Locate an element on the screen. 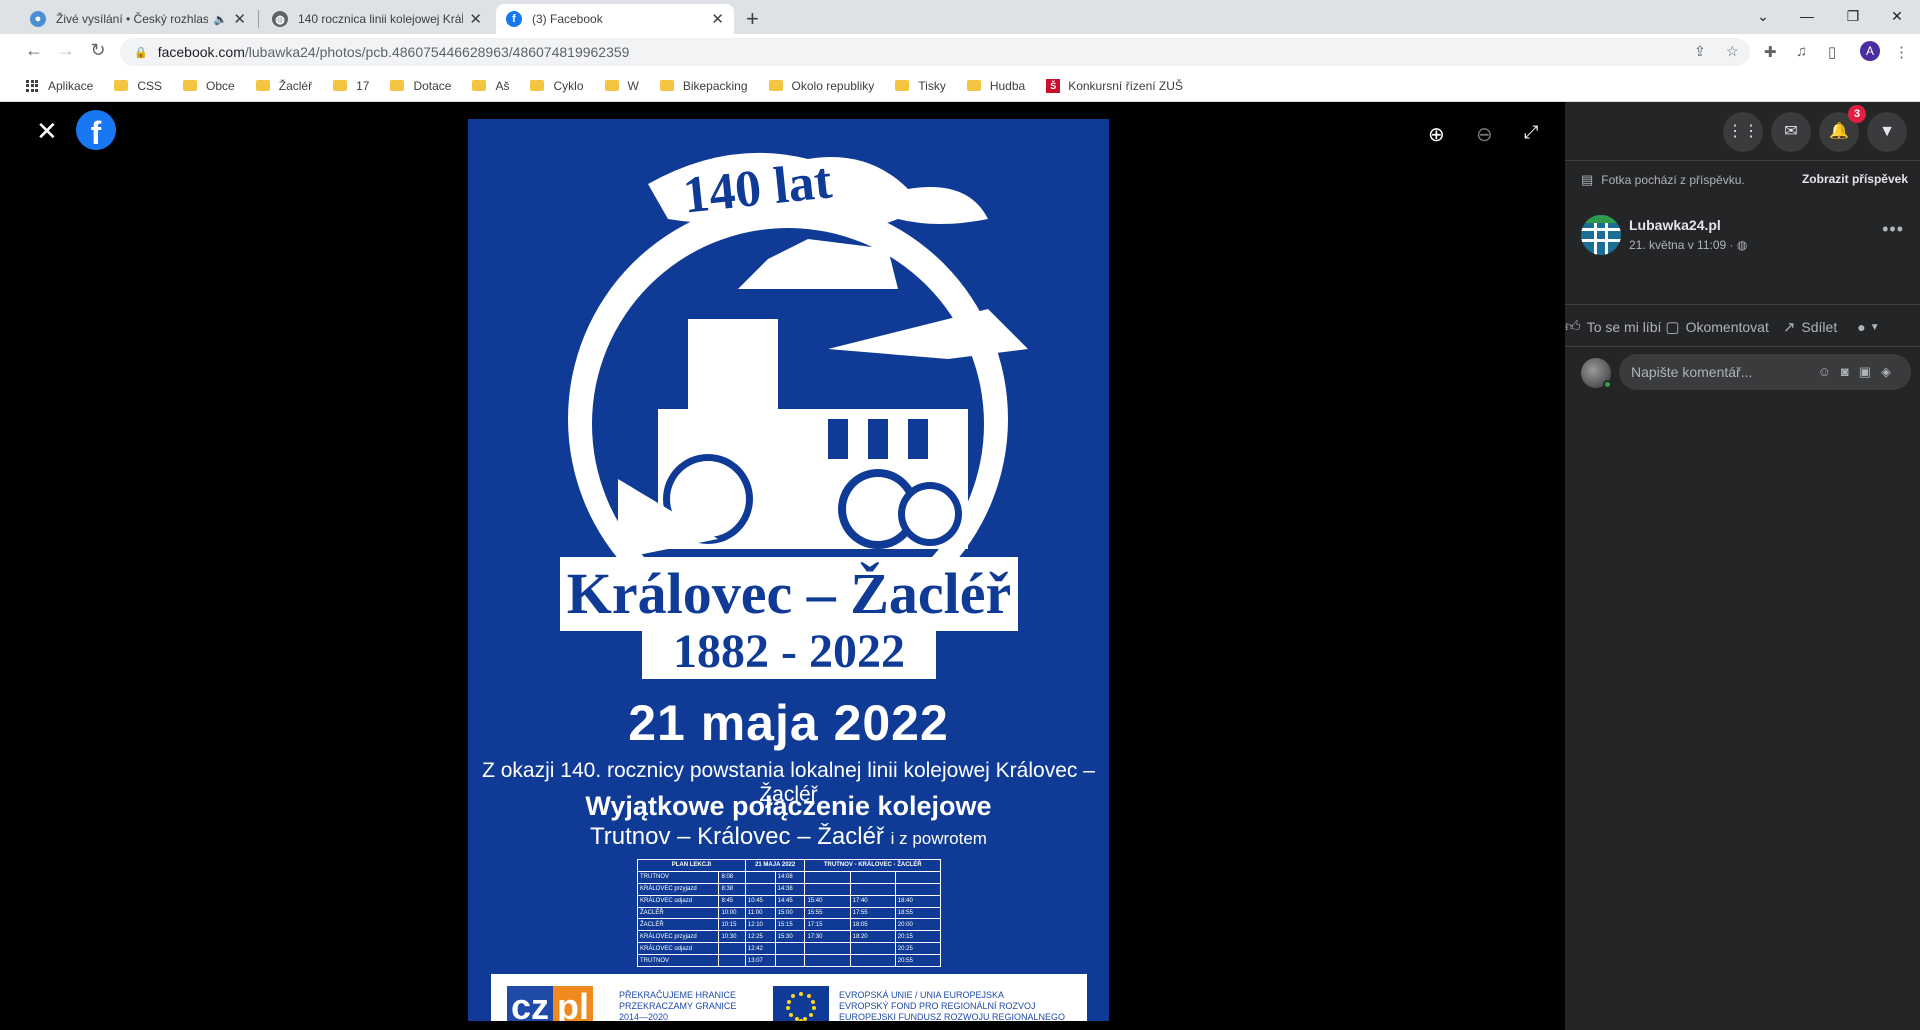  bookmark-konkursni: Š Konkursní řízení ZUŠ is located at coordinates (1114, 85).